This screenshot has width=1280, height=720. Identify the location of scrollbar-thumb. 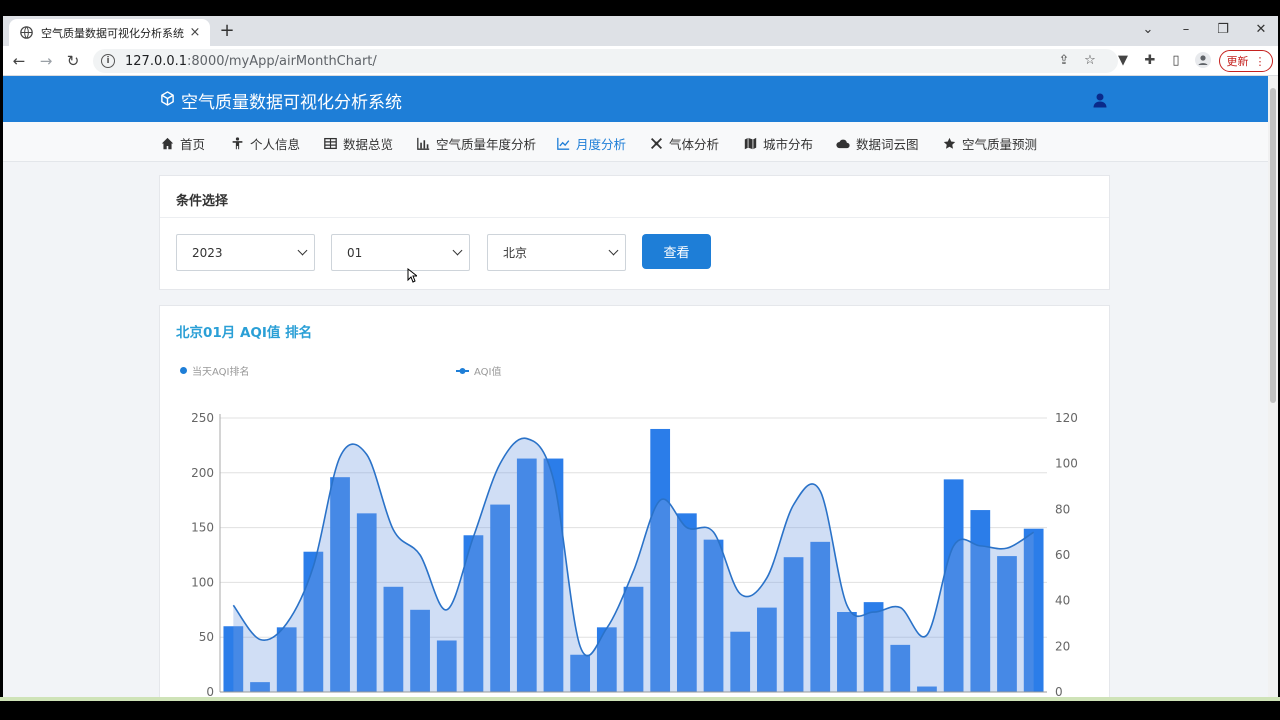
(1273, 245).